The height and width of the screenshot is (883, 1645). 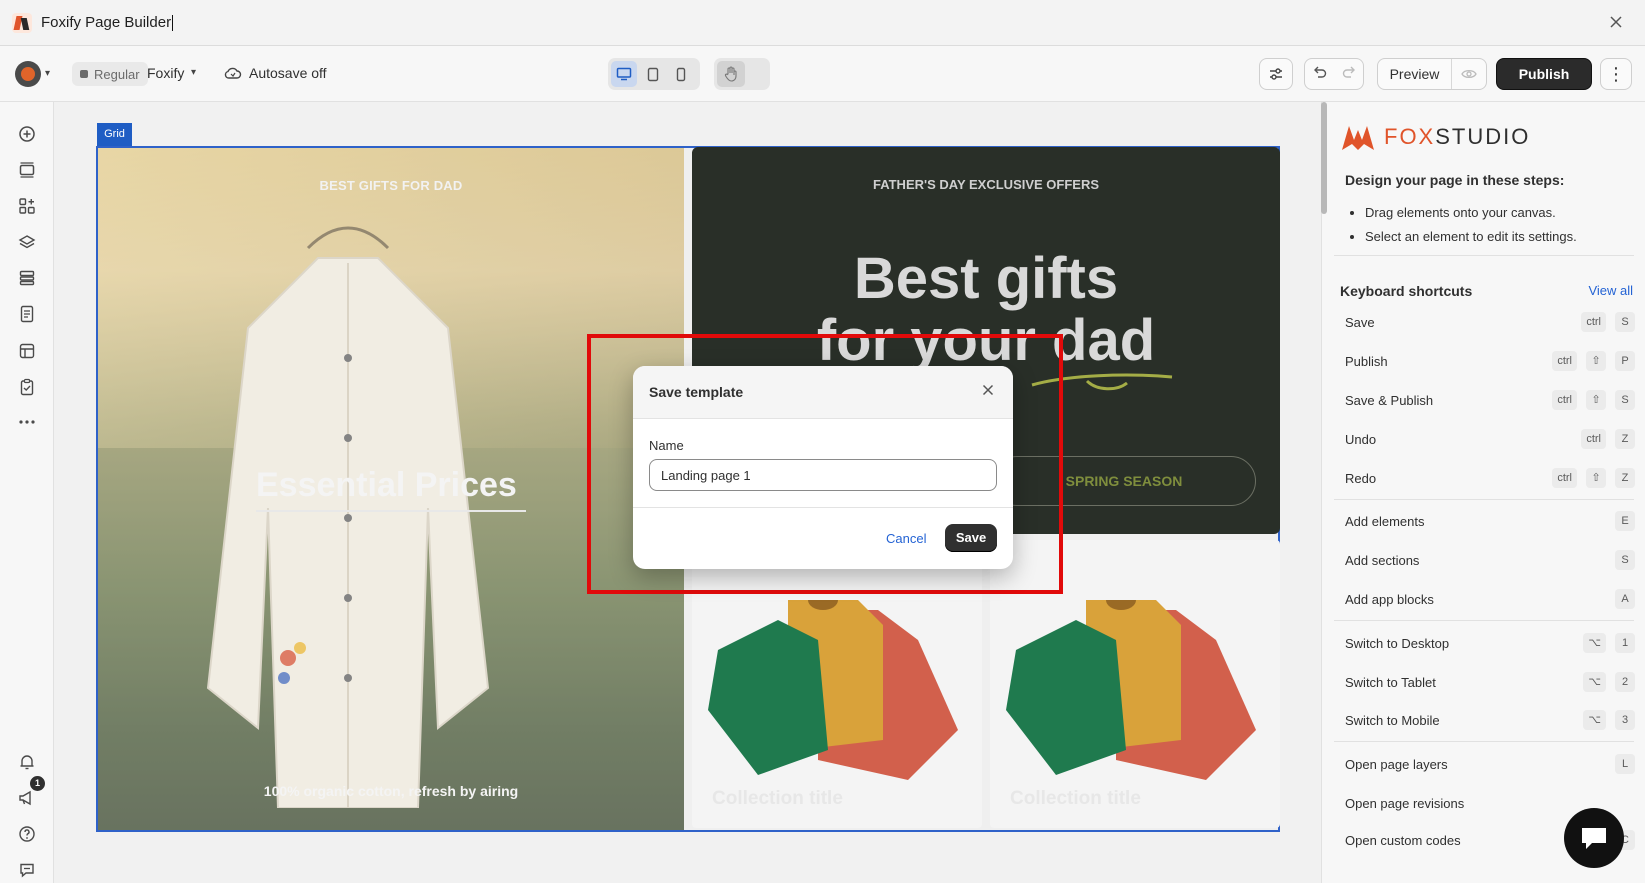 I want to click on window-close-button, so click(x=1616, y=23).